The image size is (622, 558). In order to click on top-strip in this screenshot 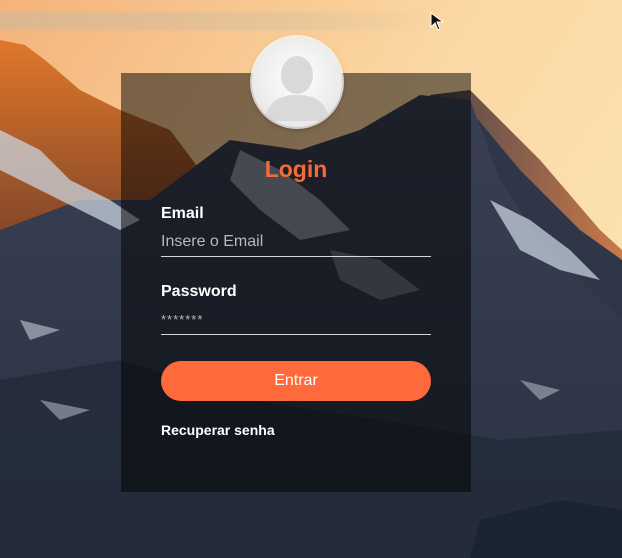, I will do `click(215, 21)`.